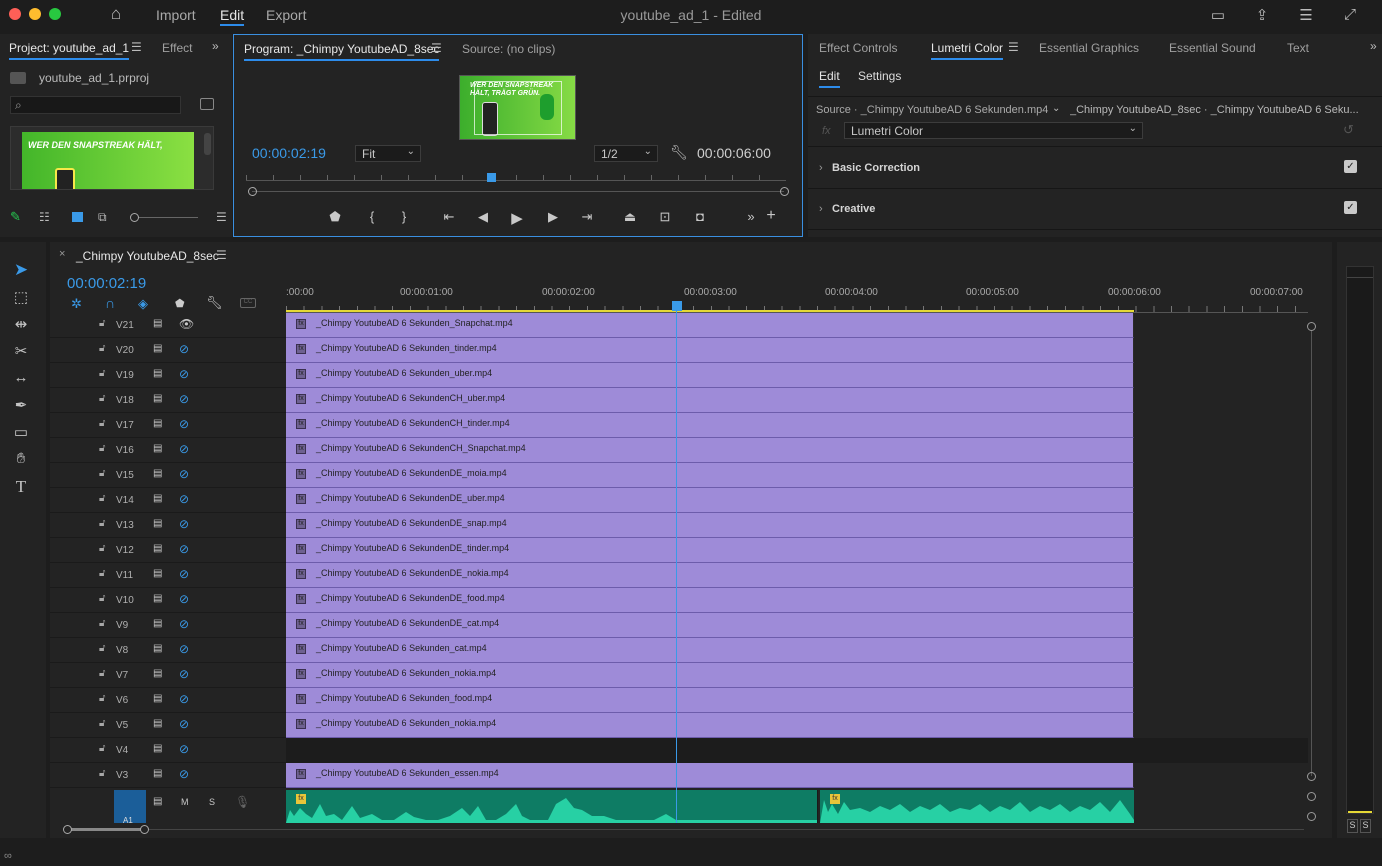 This screenshot has height=866, width=1382. What do you see at coordinates (21, 298) in the screenshot?
I see `track-select-tool-icon: ⬚` at bounding box center [21, 298].